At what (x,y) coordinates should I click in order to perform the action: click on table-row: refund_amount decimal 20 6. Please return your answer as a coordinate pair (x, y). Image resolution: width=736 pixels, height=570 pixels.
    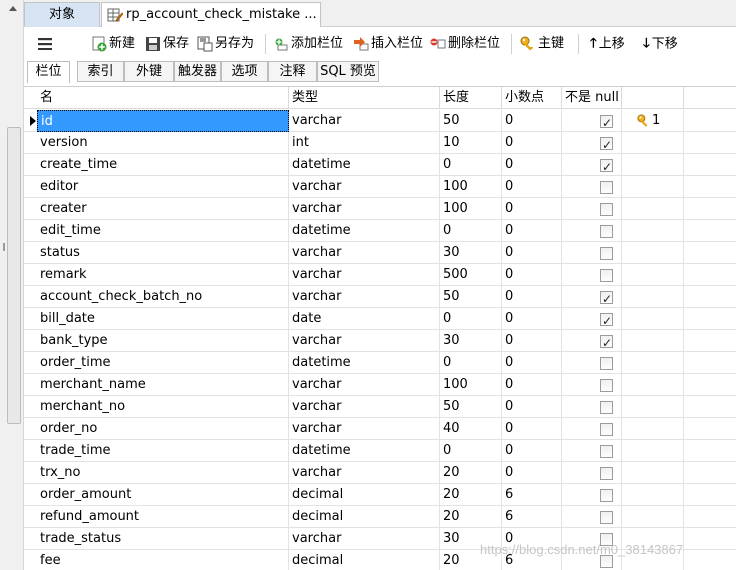
    Looking at the image, I should click on (380, 517).